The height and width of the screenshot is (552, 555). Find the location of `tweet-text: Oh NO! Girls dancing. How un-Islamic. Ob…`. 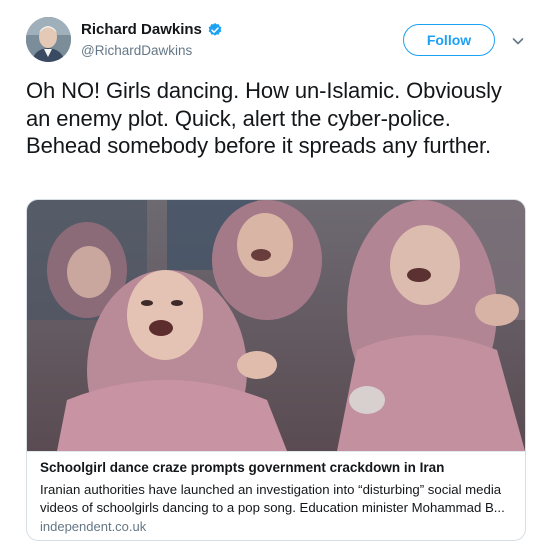

tweet-text: Oh NO! Girls dancing. How un-Islamic. Ob… is located at coordinates (264, 118).